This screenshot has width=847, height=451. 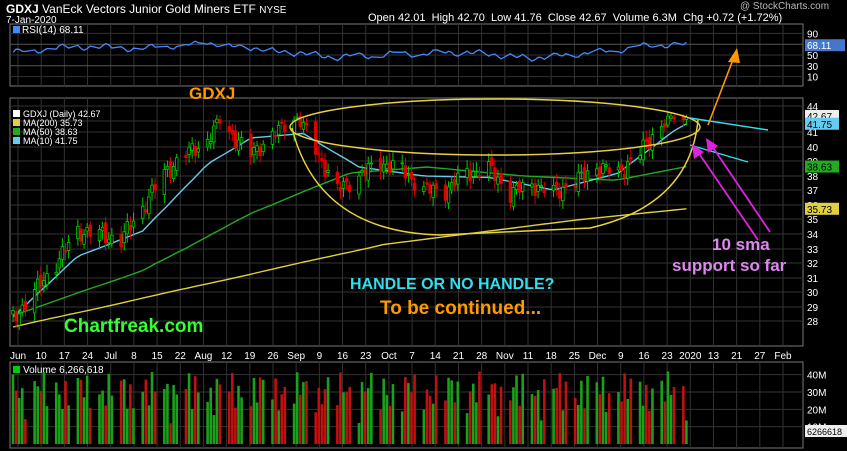 I want to click on x-tick-label: 28, so click(x=482, y=356).